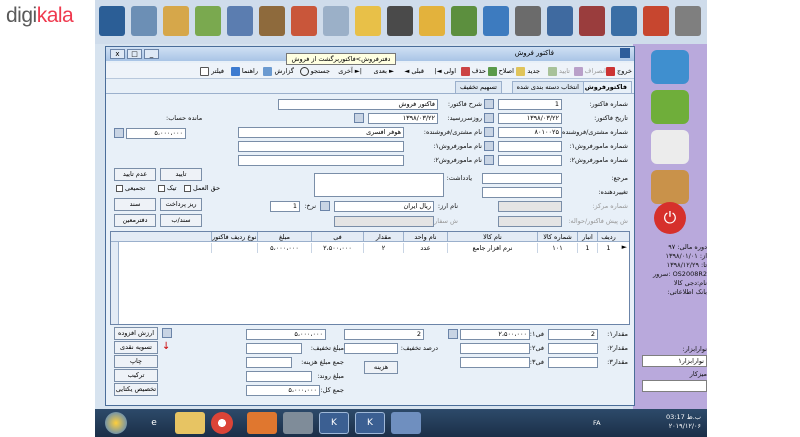 The height and width of the screenshot is (437, 800). Describe the element at coordinates (530, 146) in the screenshot. I see `agent1-no-field` at that location.